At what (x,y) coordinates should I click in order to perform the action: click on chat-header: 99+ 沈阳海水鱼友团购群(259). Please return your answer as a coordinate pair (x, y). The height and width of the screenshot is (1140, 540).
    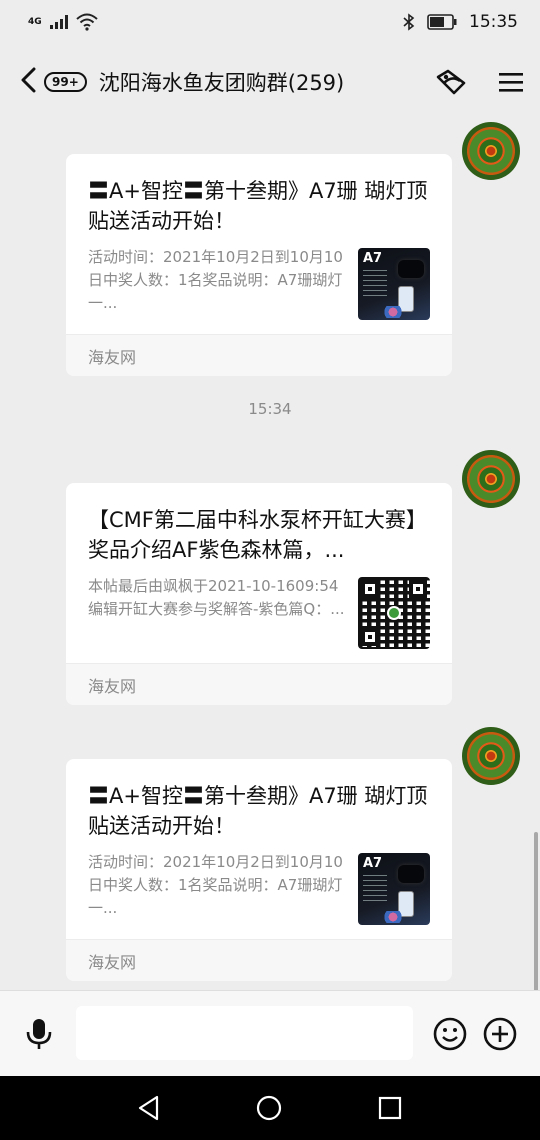
    Looking at the image, I should click on (270, 82).